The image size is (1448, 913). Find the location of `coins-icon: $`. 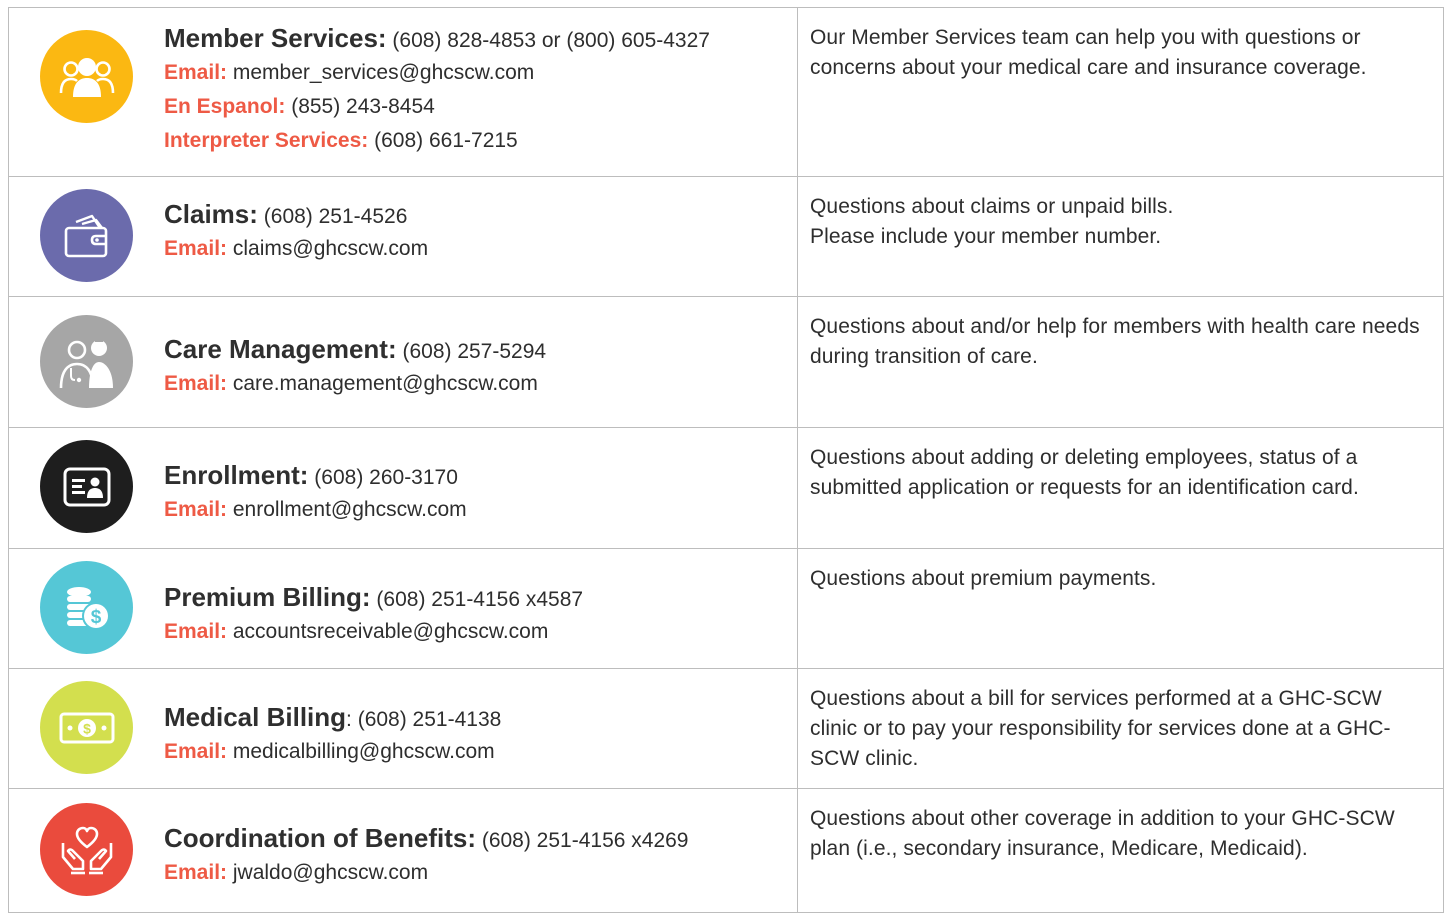

coins-icon: $ is located at coordinates (86, 607).